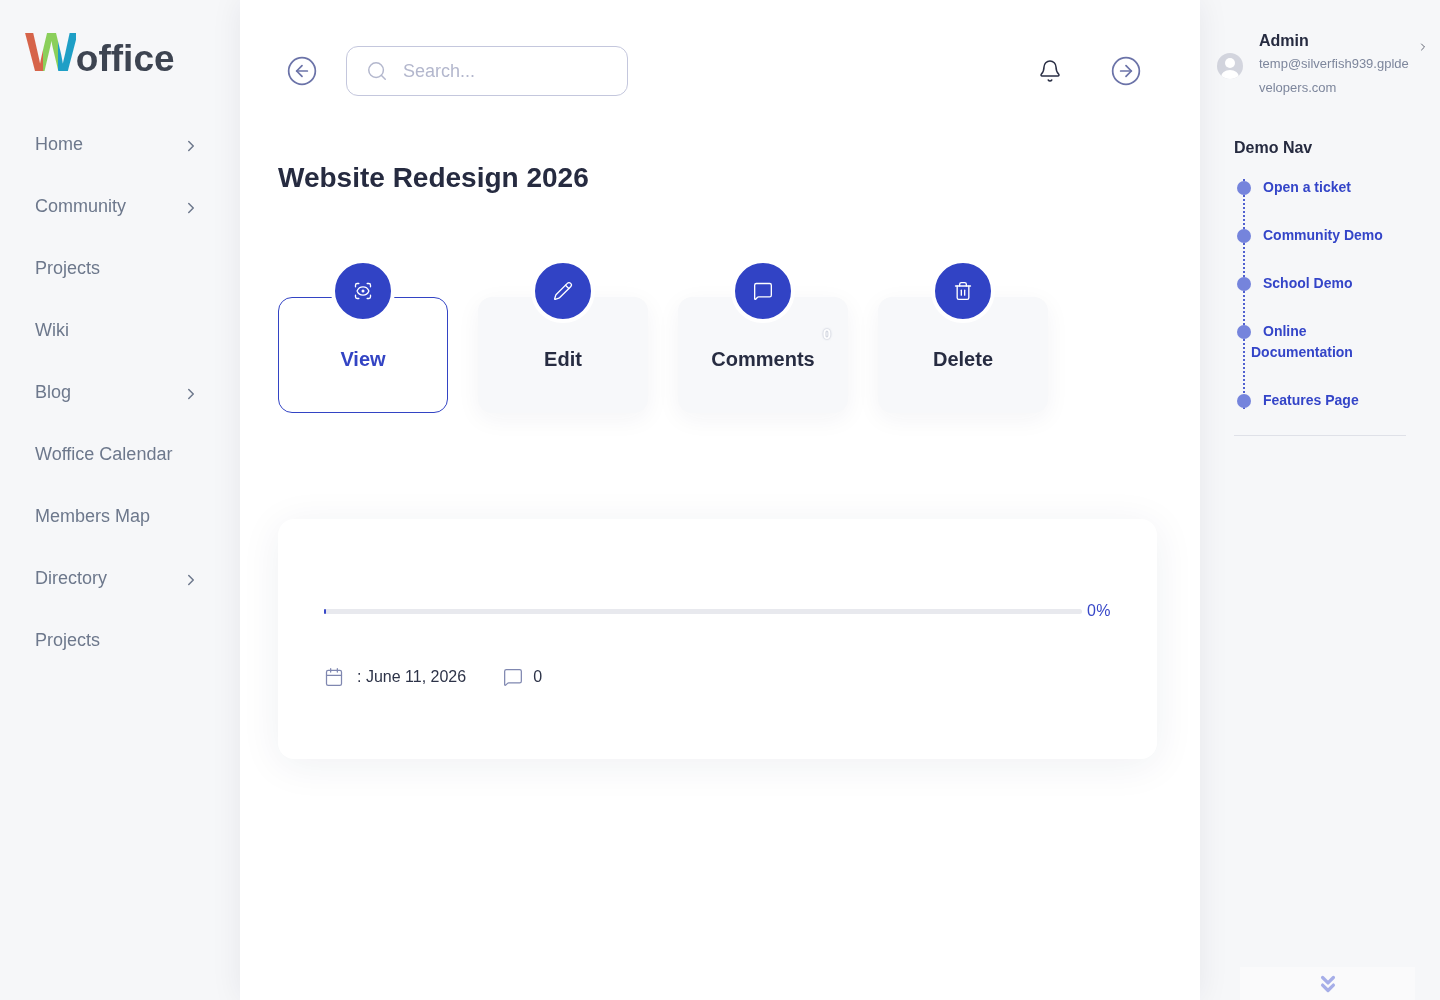 The width and height of the screenshot is (1440, 1000). I want to click on logo: Woffice, so click(100, 52).